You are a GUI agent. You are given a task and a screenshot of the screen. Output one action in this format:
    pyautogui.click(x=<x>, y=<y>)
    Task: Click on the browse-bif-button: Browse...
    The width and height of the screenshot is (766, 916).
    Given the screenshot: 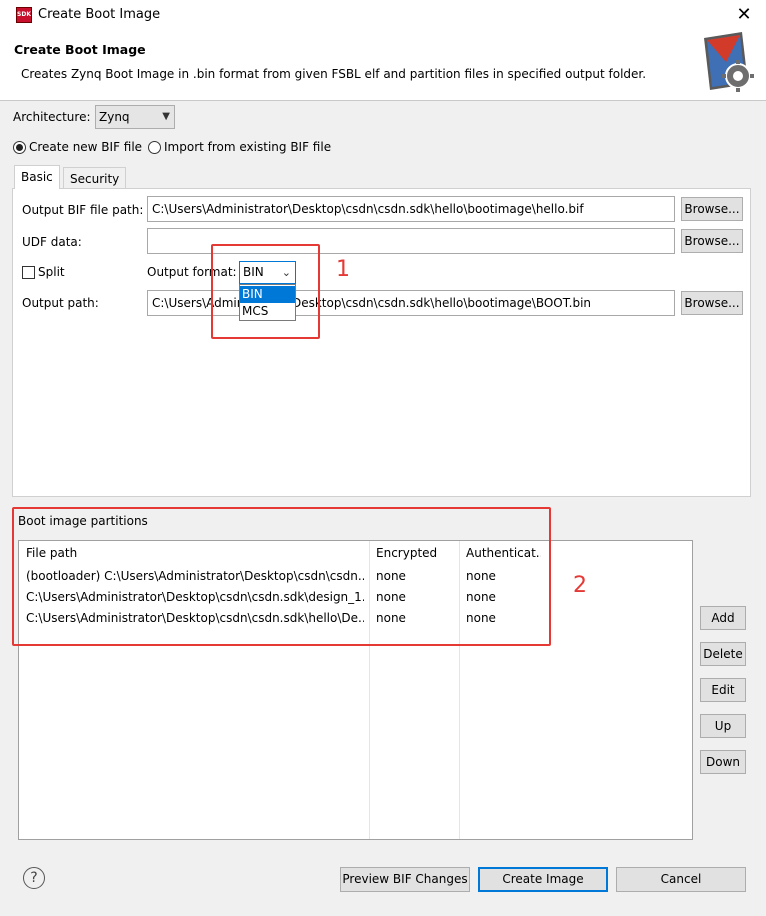 What is the action you would take?
    pyautogui.click(x=712, y=209)
    